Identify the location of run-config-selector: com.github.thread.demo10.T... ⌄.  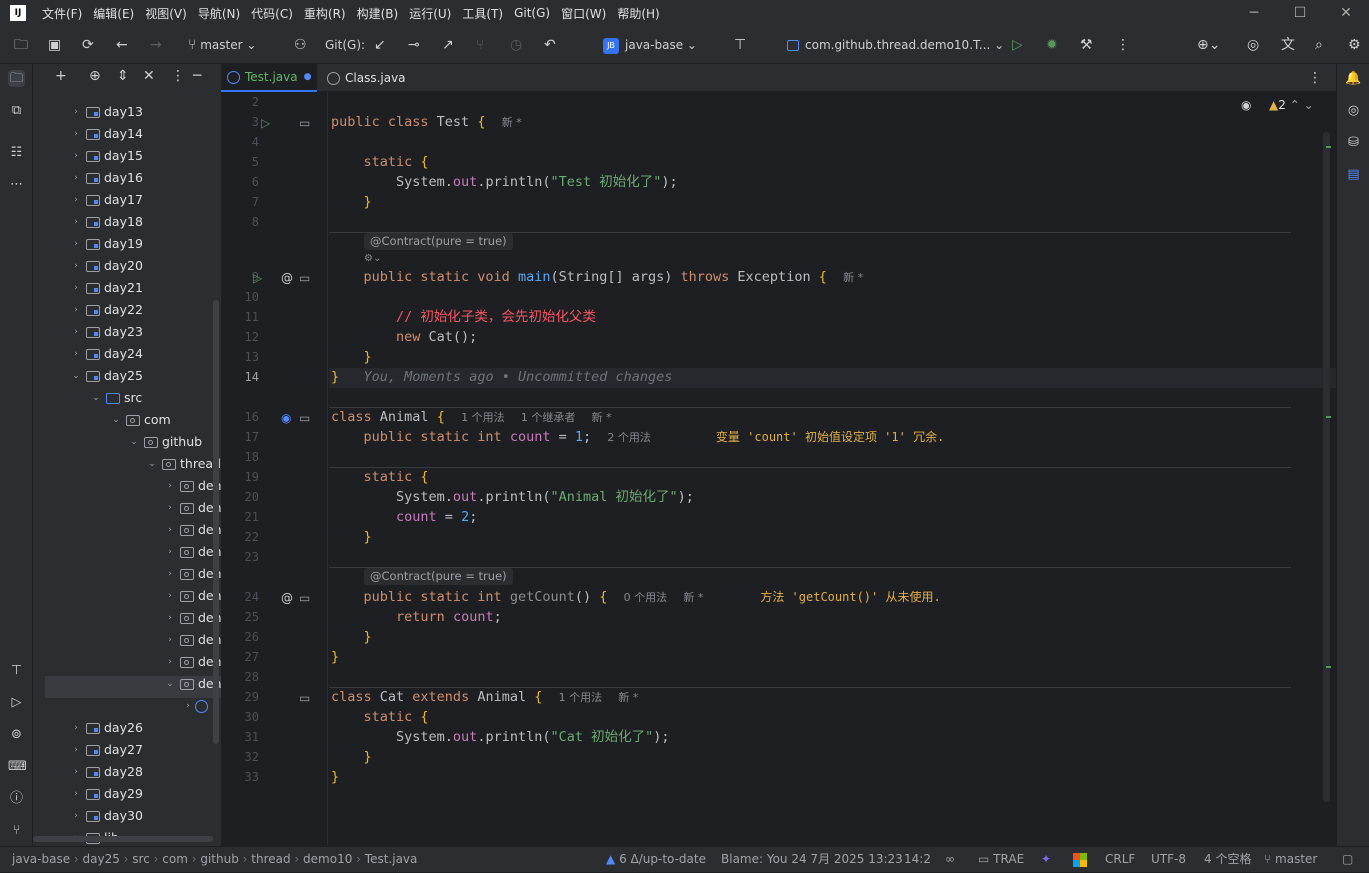
(895, 45).